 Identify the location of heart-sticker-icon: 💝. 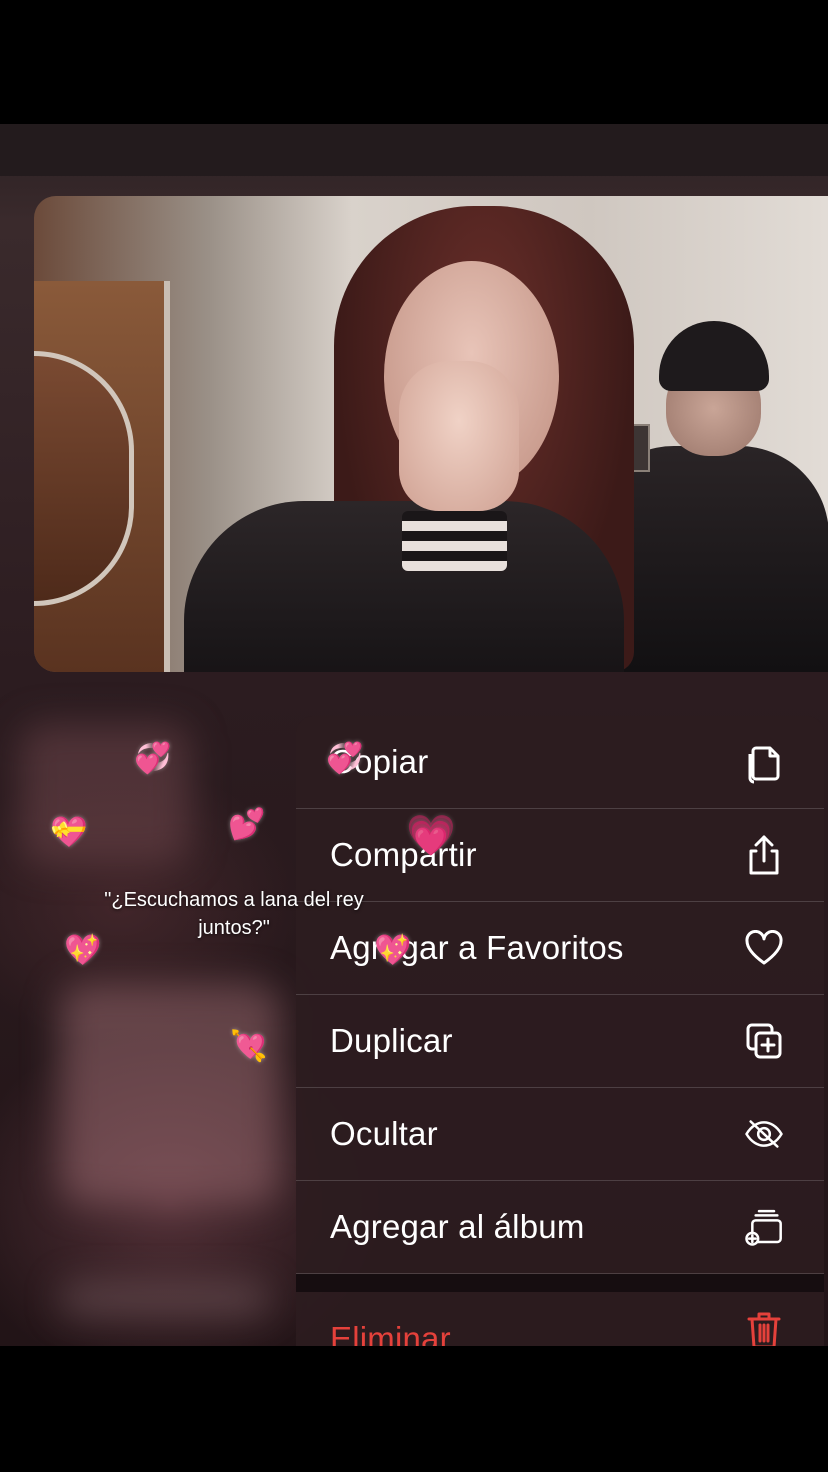
(69, 832).